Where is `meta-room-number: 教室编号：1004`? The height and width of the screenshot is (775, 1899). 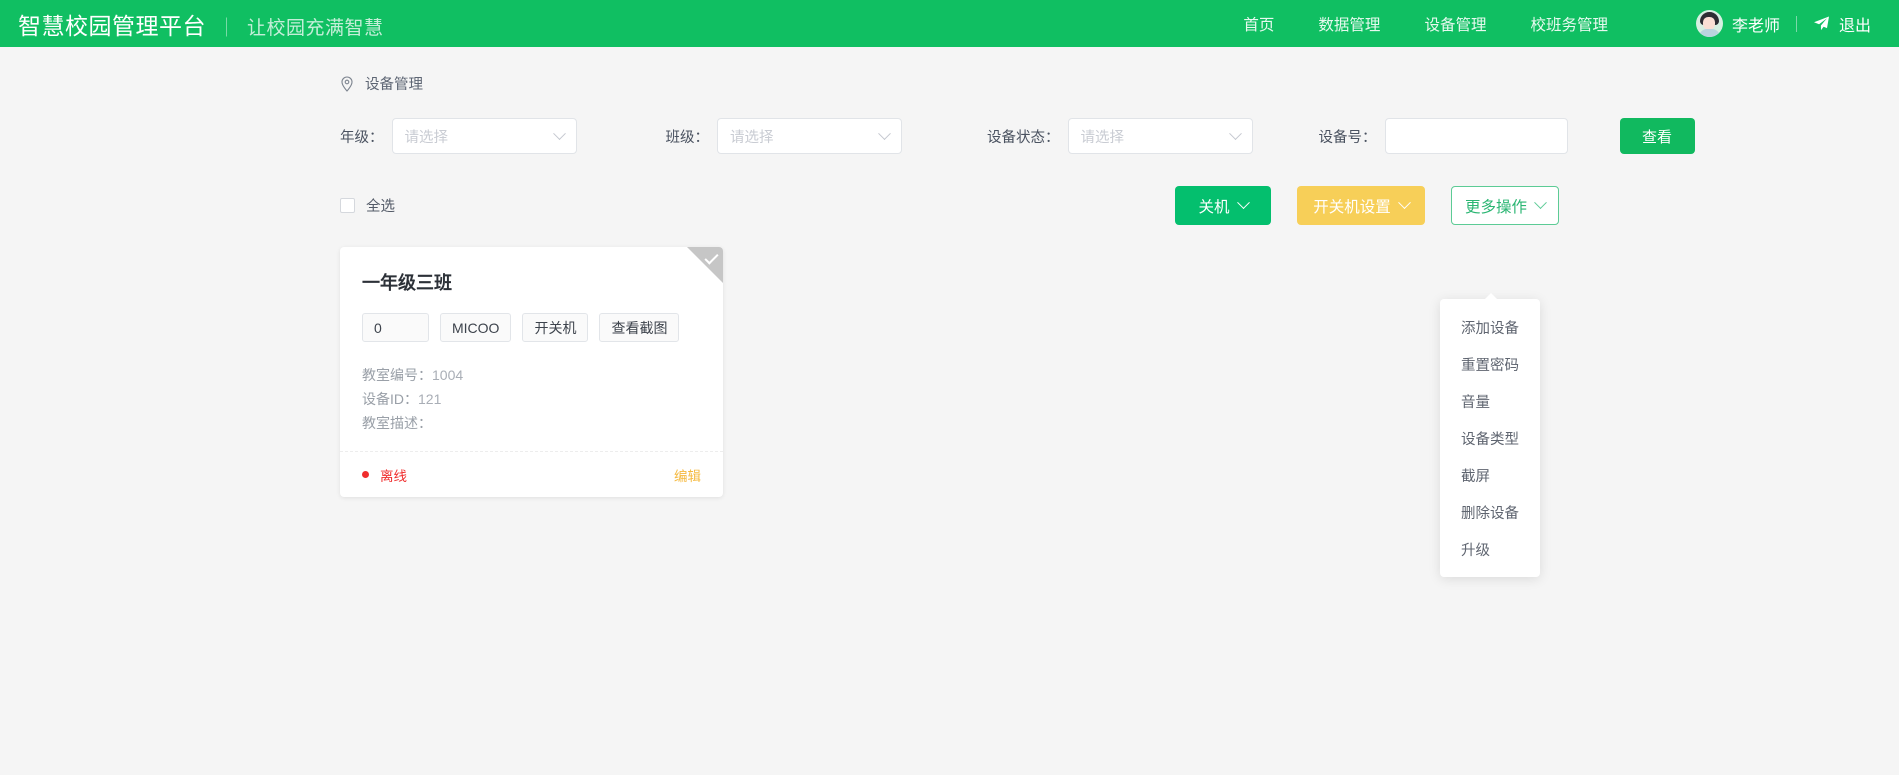
meta-room-number: 教室编号：1004 is located at coordinates (531, 375).